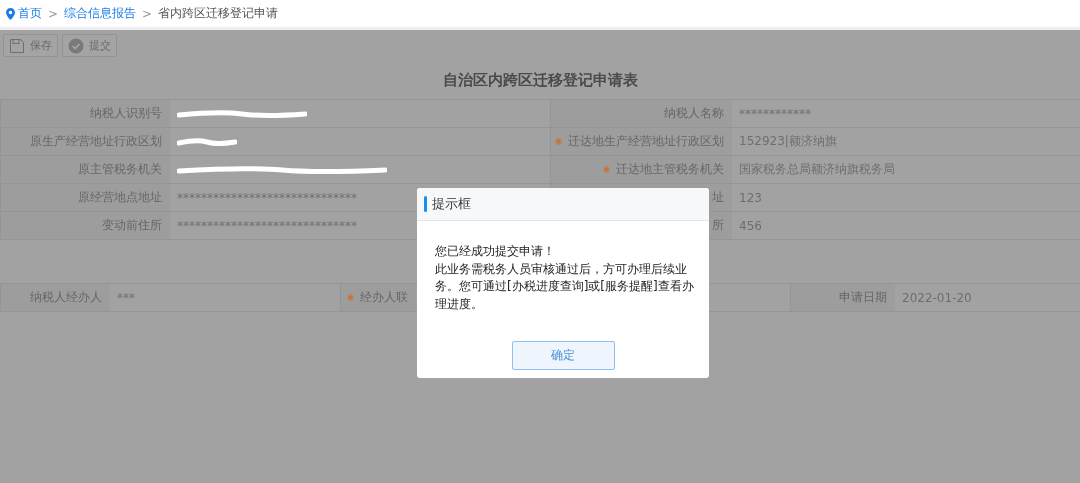 The image size is (1080, 483). What do you see at coordinates (425, 204) in the screenshot?
I see `title-accent-bar` at bounding box center [425, 204].